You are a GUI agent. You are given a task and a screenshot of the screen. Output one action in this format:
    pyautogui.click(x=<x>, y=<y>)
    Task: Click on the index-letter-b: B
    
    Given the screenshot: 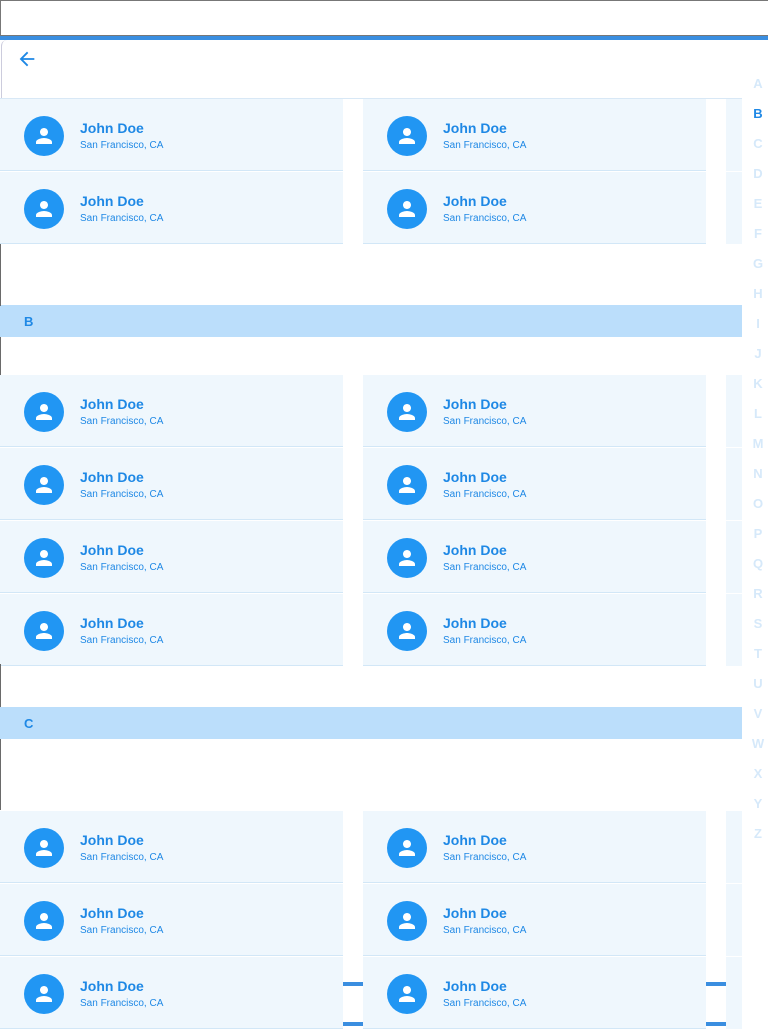 What is the action you would take?
    pyautogui.click(x=755, y=113)
    